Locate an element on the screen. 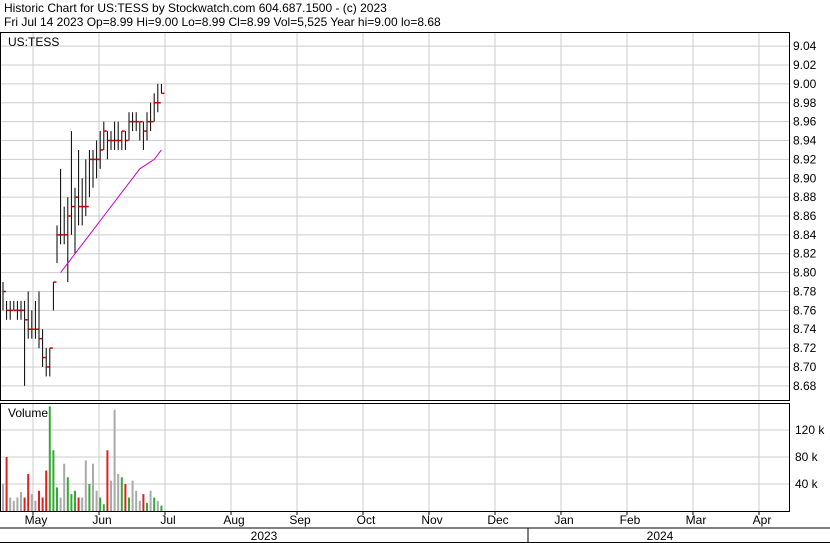  price-tick-label: 9.04 is located at coordinates (805, 46).